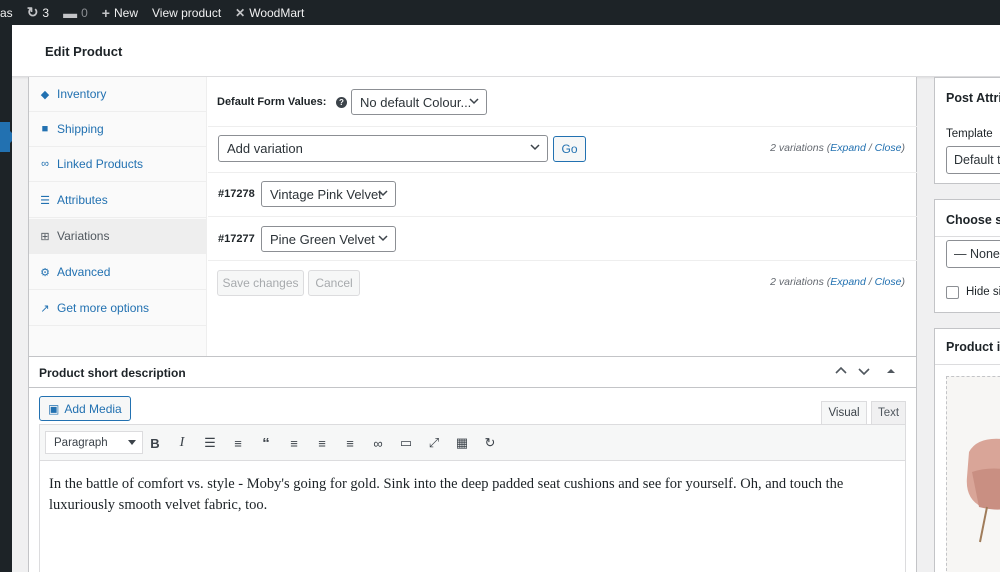 Image resolution: width=1000 pixels, height=572 pixels. Describe the element at coordinates (118, 129) in the screenshot. I see `tab-shipping: ■ Shipping` at that location.